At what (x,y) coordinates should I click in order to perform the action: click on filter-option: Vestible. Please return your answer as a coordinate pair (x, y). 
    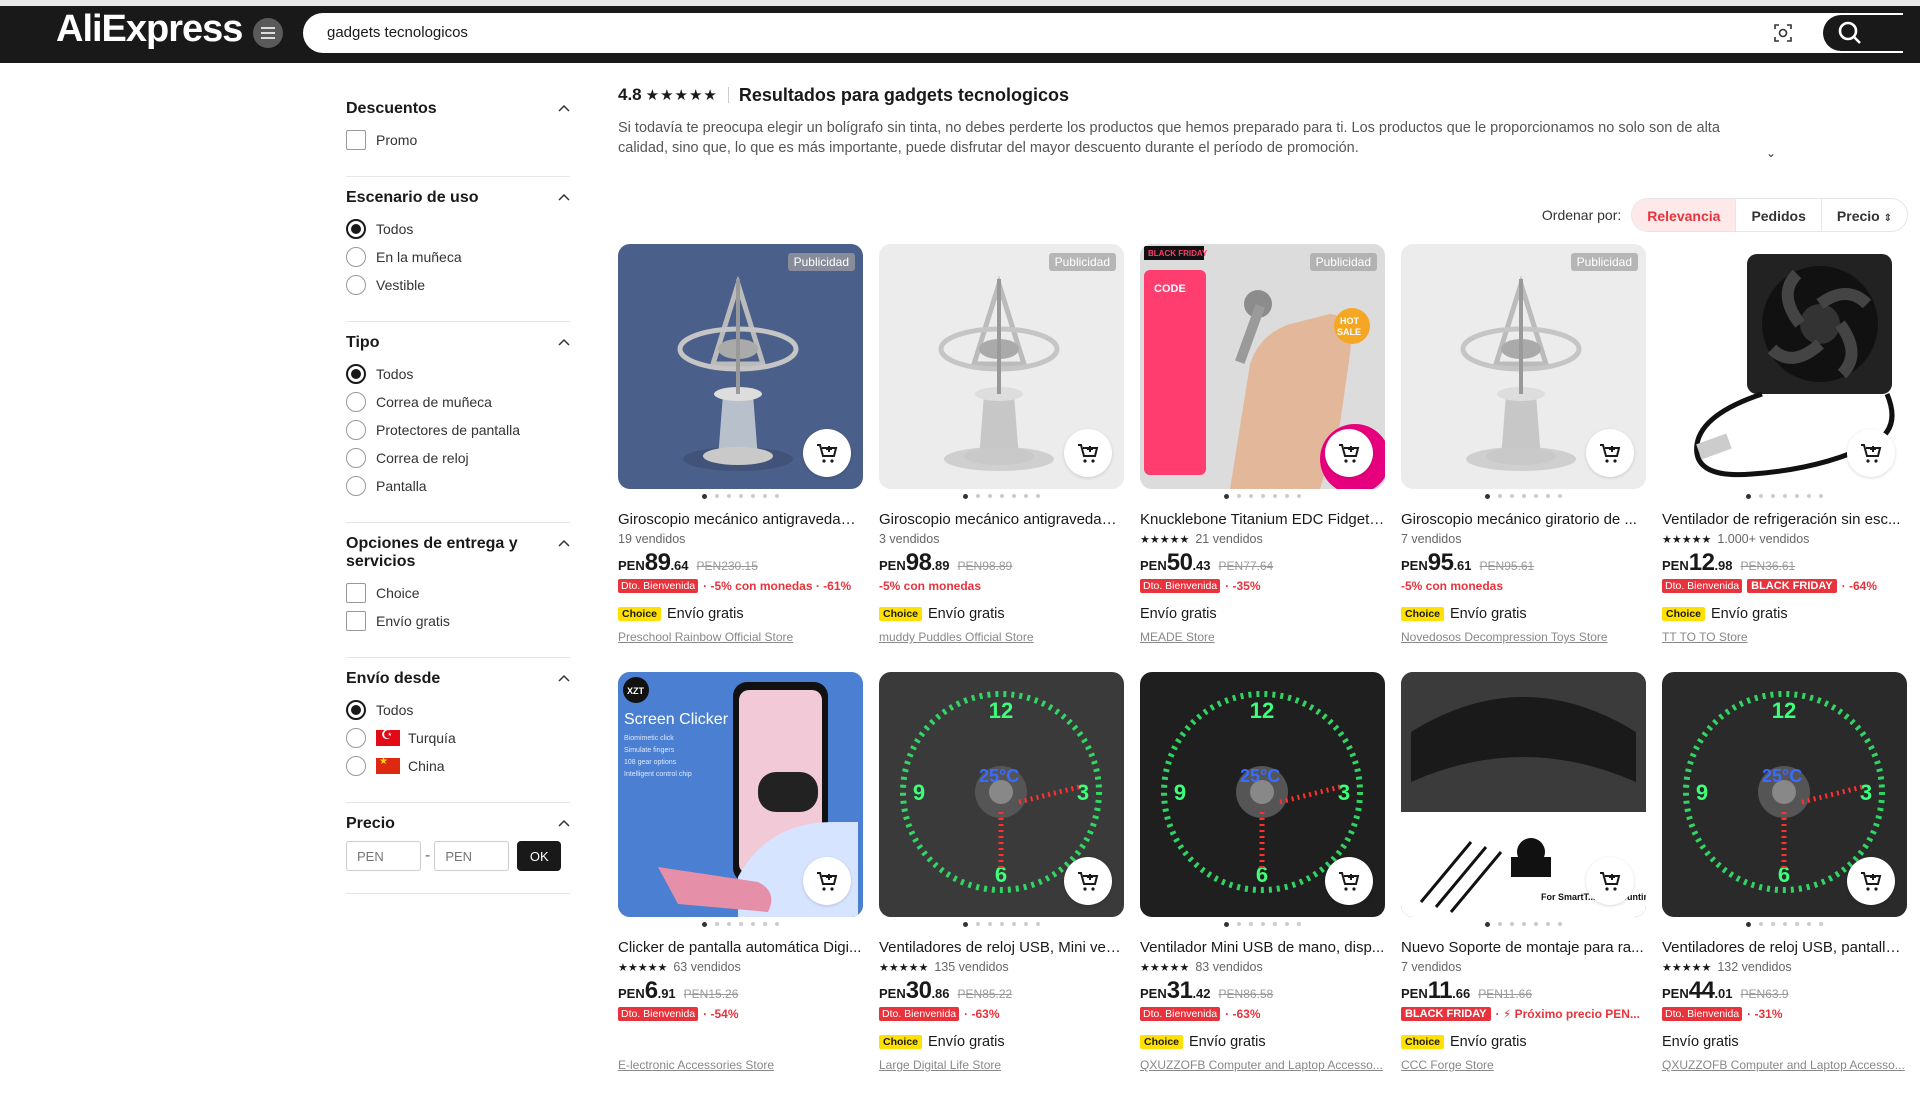
    Looking at the image, I should click on (458, 285).